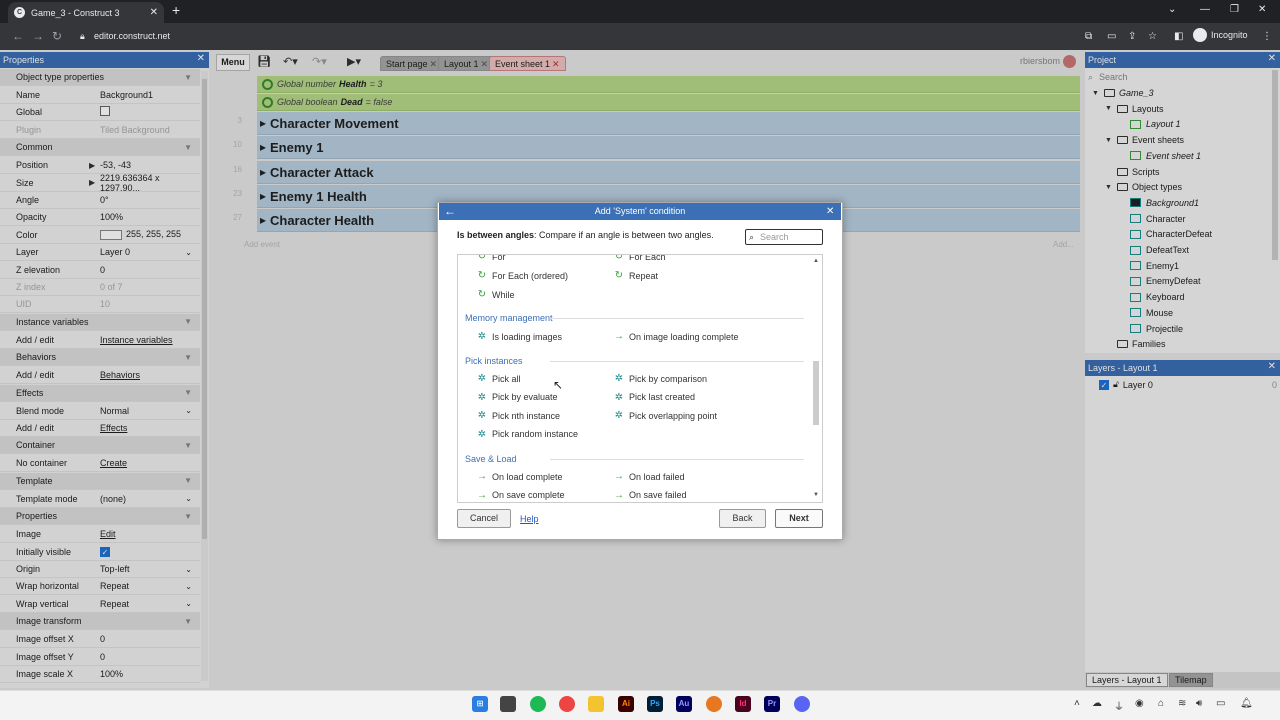 The width and height of the screenshot is (1280, 720). I want to click on browser-tab-title: Game_3 - Construct 3, so click(75, 12).